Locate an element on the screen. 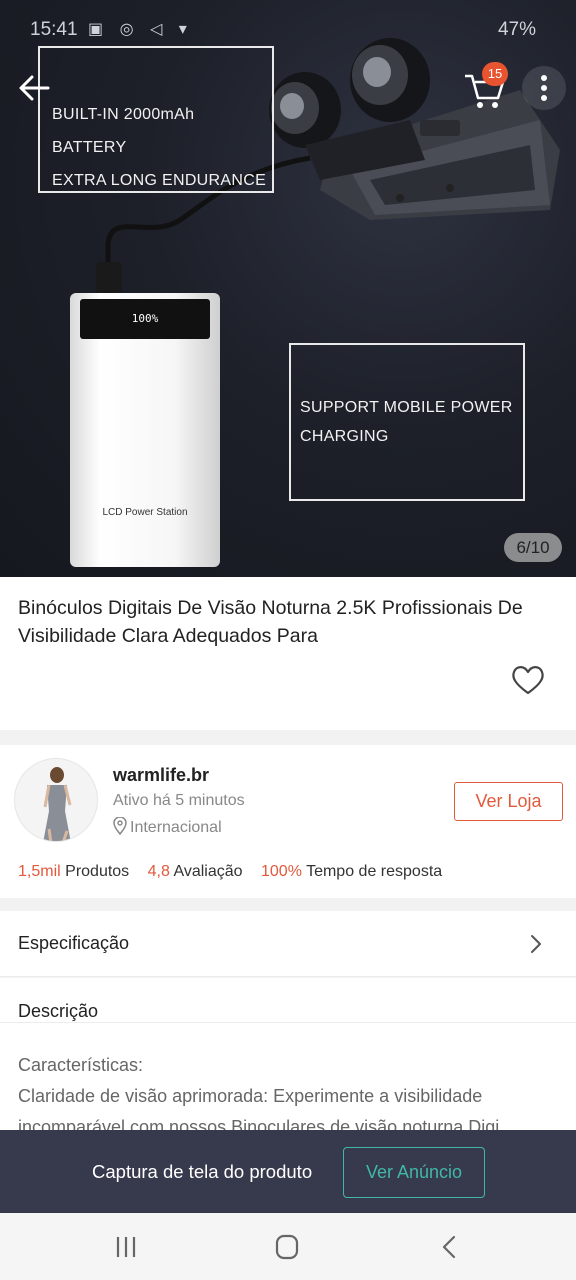 This screenshot has height=1280, width=576. store-location-text: Internacional is located at coordinates (176, 827).